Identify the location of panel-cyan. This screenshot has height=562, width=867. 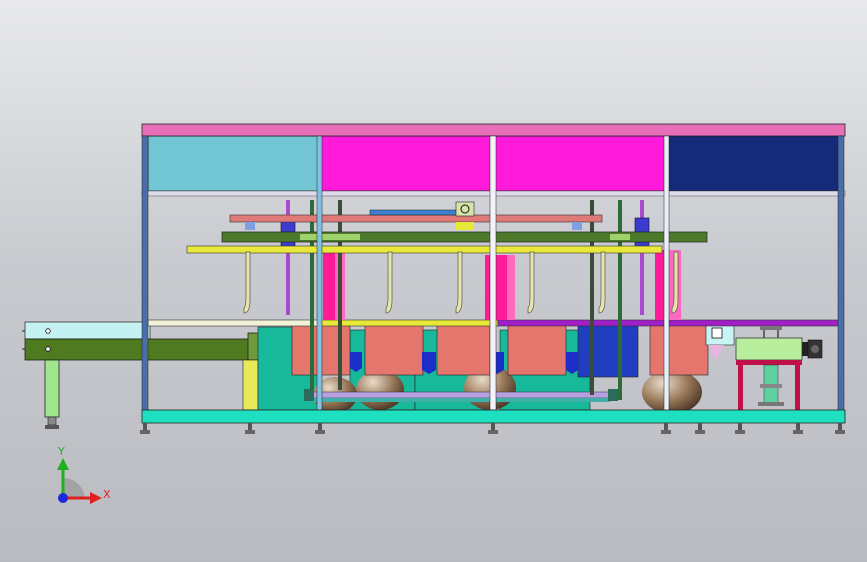
(233, 163).